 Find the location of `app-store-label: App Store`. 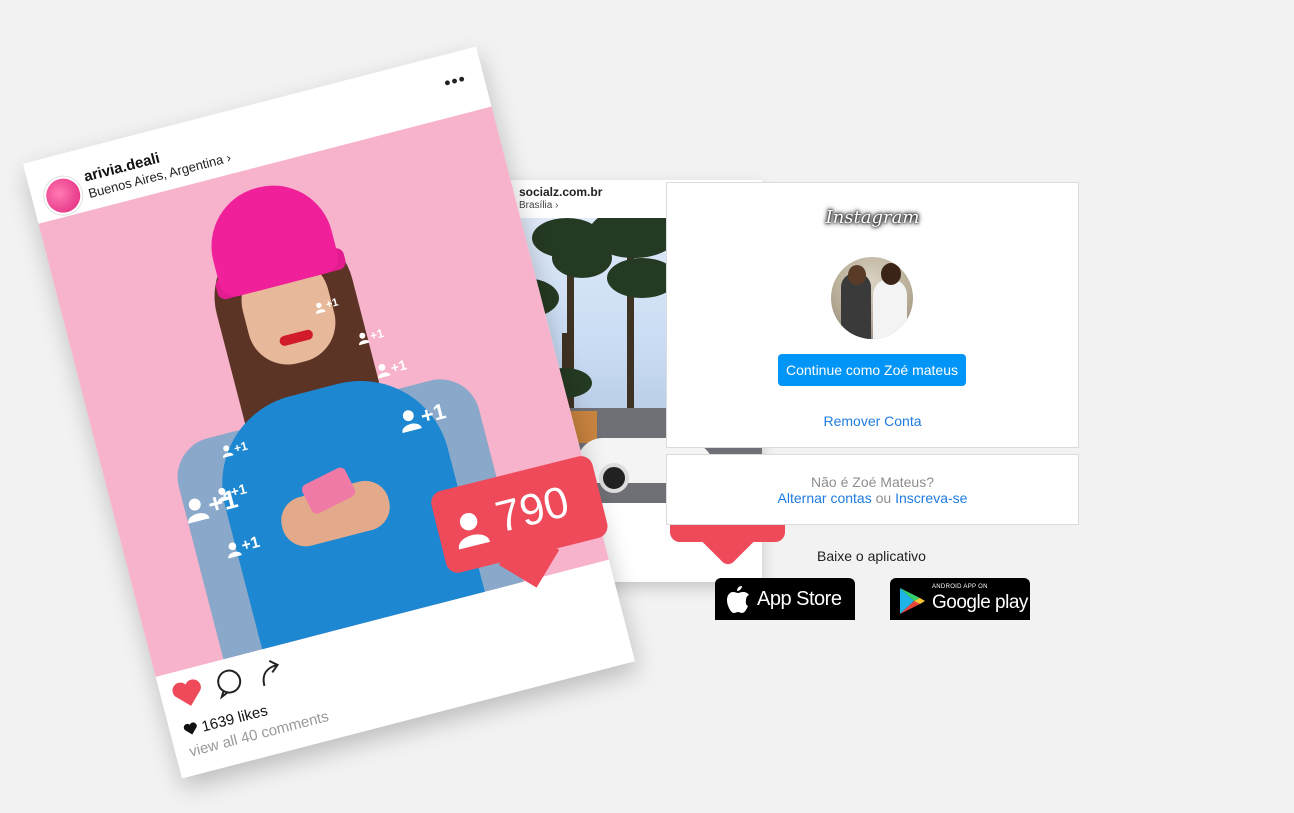

app-store-label: App Store is located at coordinates (799, 598).